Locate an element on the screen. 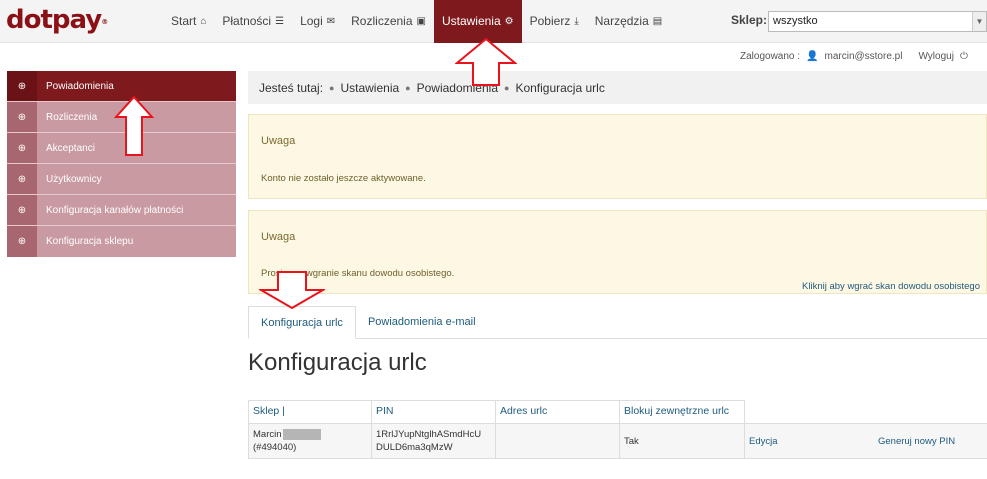 This screenshot has height=479, width=987. breadcrumb-ustawienia: Ustawienia is located at coordinates (369, 88).